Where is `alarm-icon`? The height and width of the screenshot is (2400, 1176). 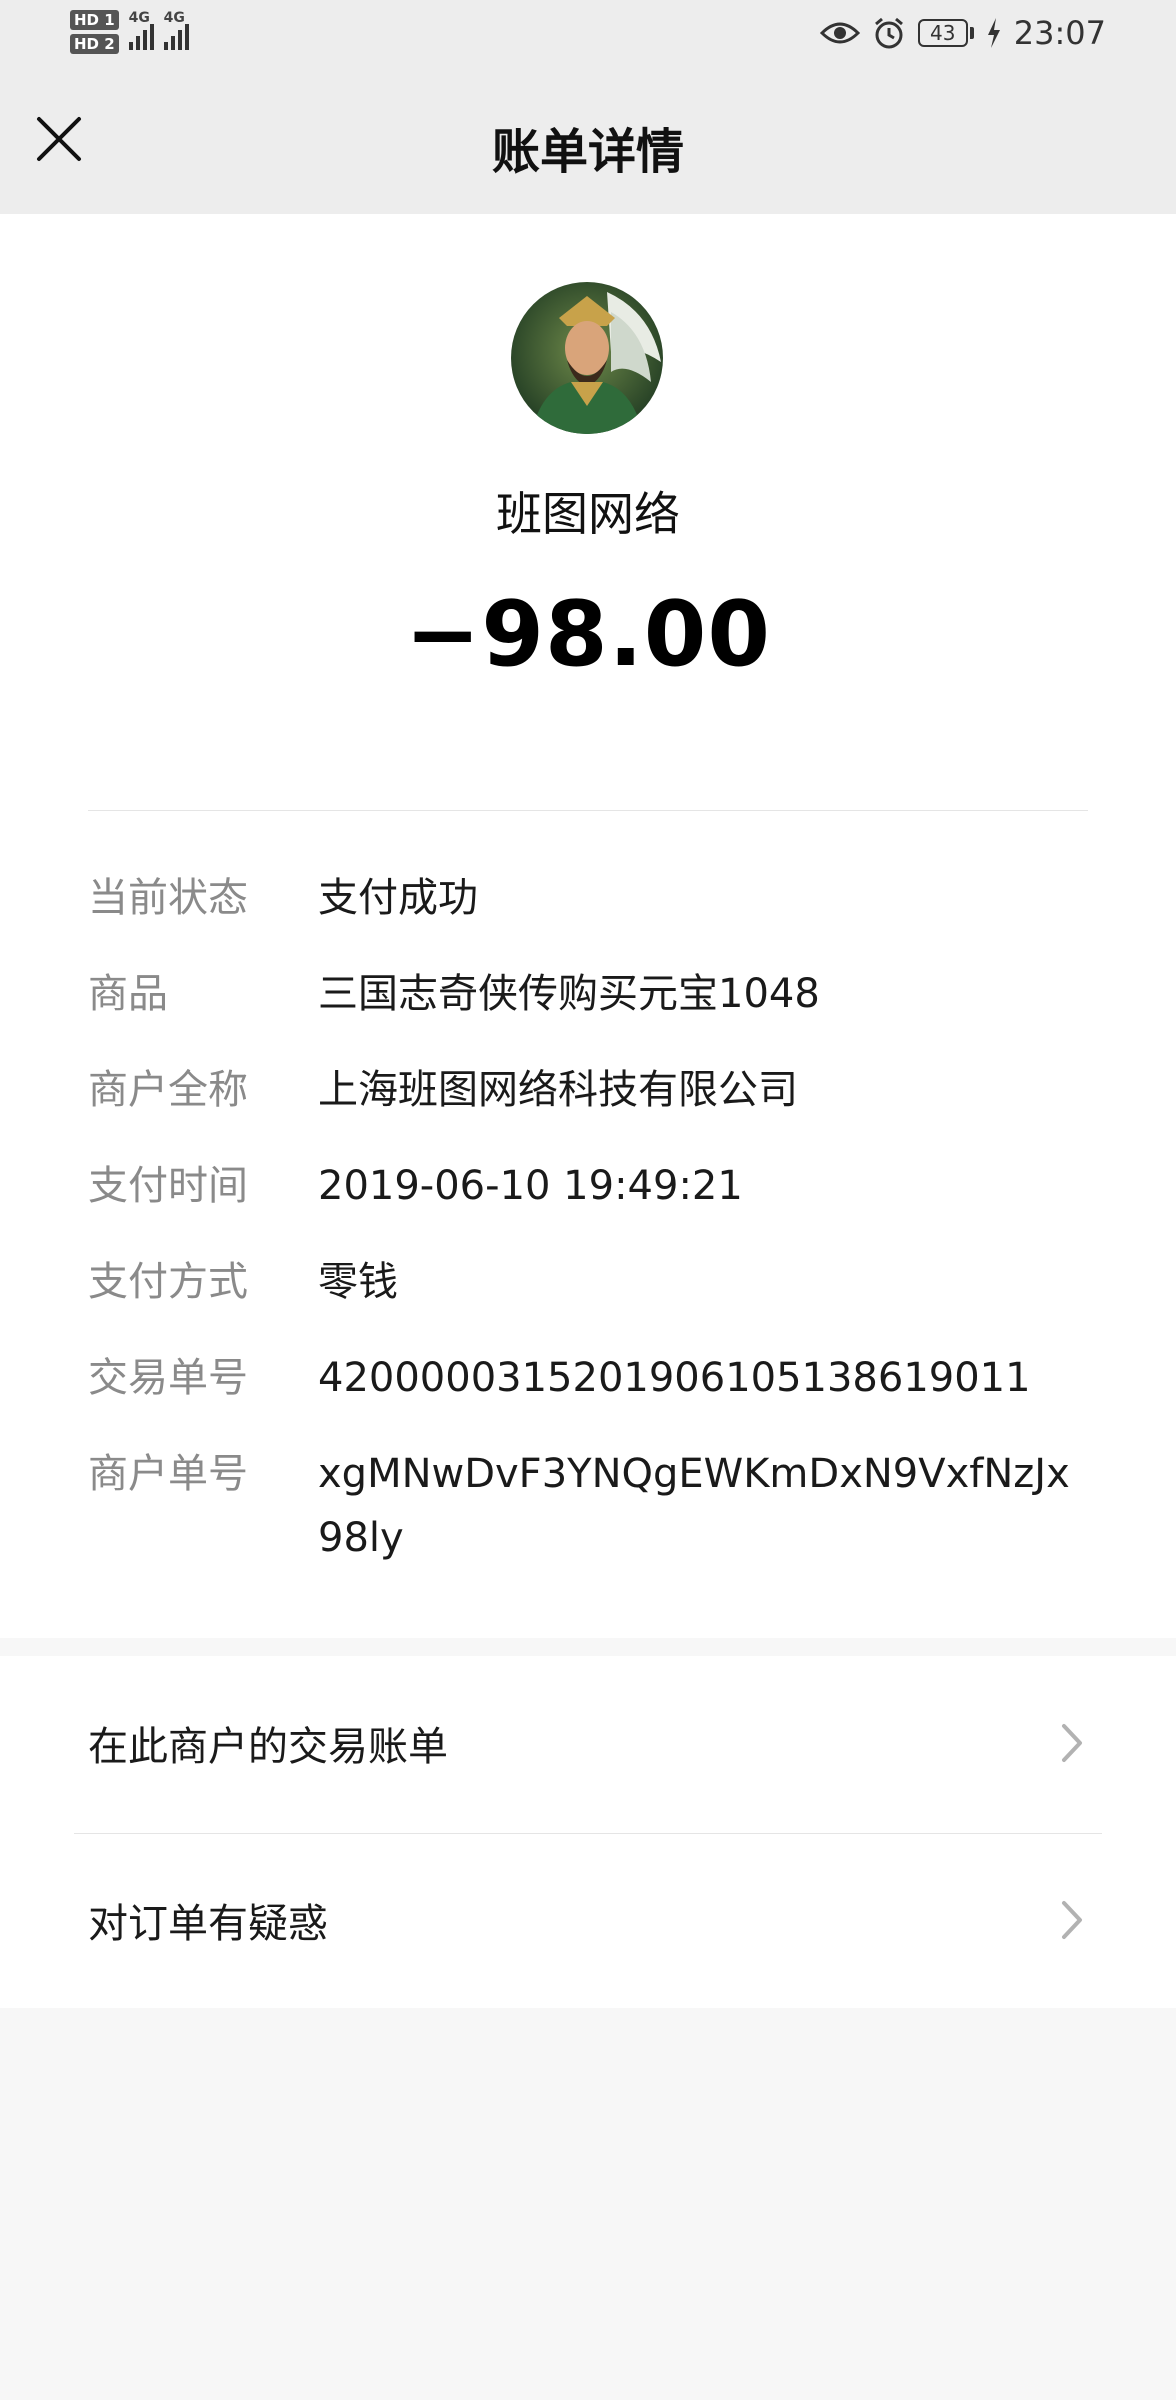
alarm-icon is located at coordinates (888, 33).